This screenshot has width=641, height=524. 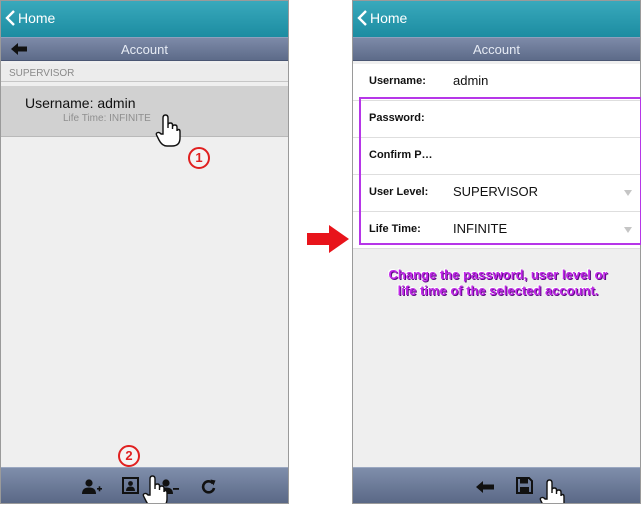 I want to click on account-username: Username: admin, so click(x=80, y=103).